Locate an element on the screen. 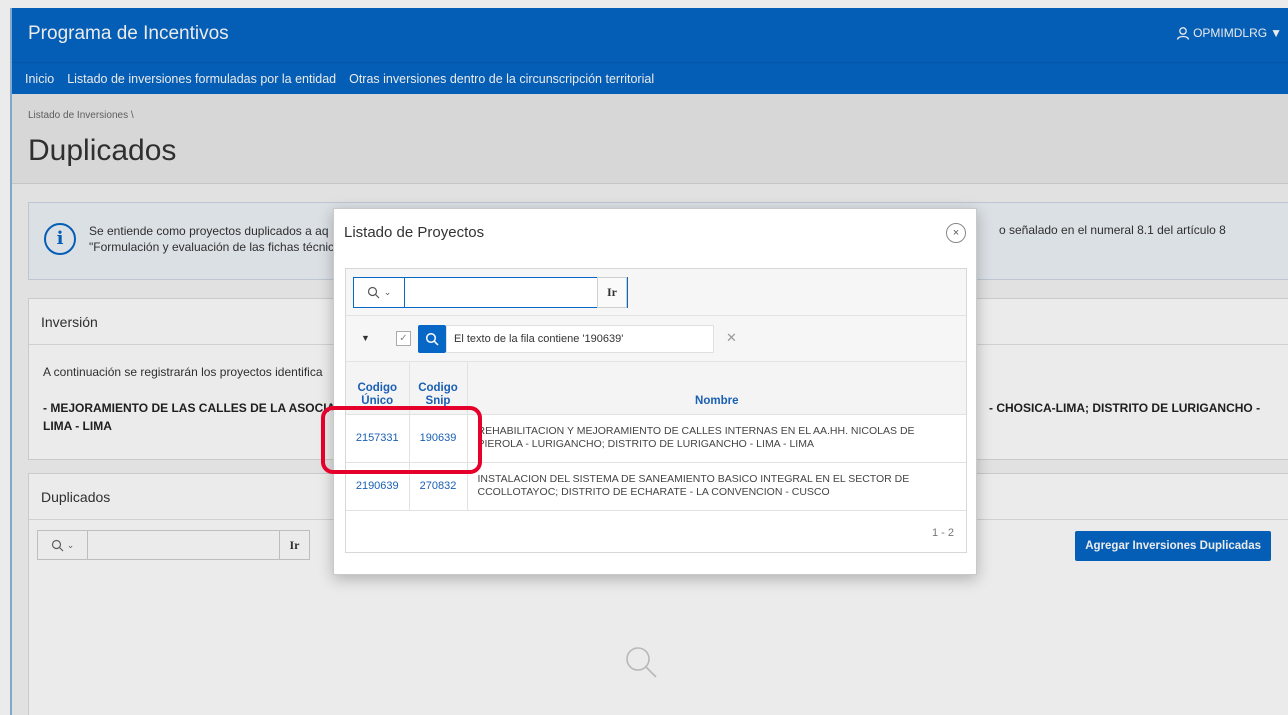 The height and width of the screenshot is (715, 1288). remove-filter-icon: ✕ is located at coordinates (731, 338).